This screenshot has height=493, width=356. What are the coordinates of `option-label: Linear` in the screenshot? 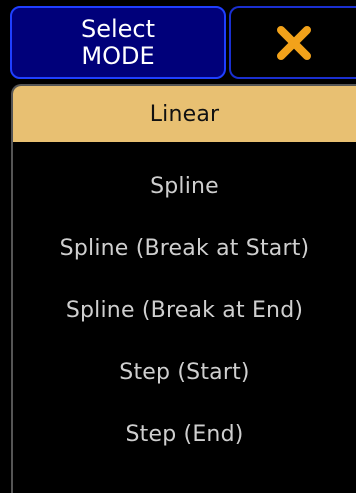 It's located at (184, 114).